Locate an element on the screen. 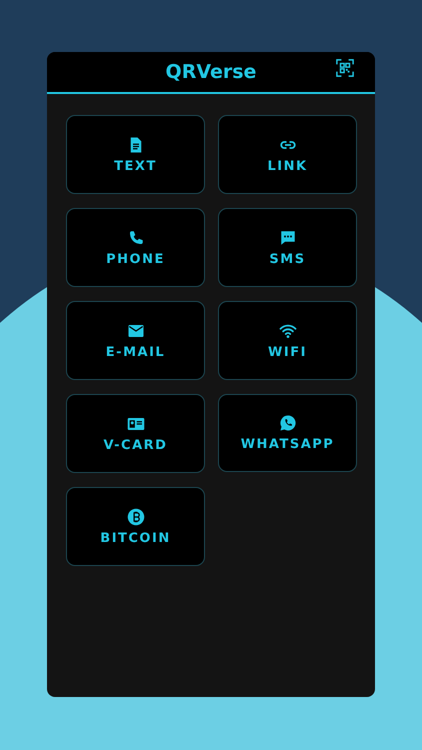  qr-type-tile: WHATSAPP is located at coordinates (287, 433).